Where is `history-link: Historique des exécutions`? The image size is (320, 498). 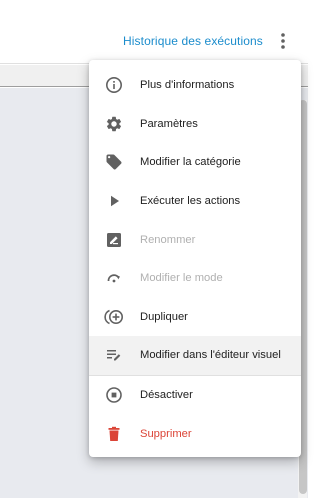 history-link: Historique des exécutions is located at coordinates (193, 41).